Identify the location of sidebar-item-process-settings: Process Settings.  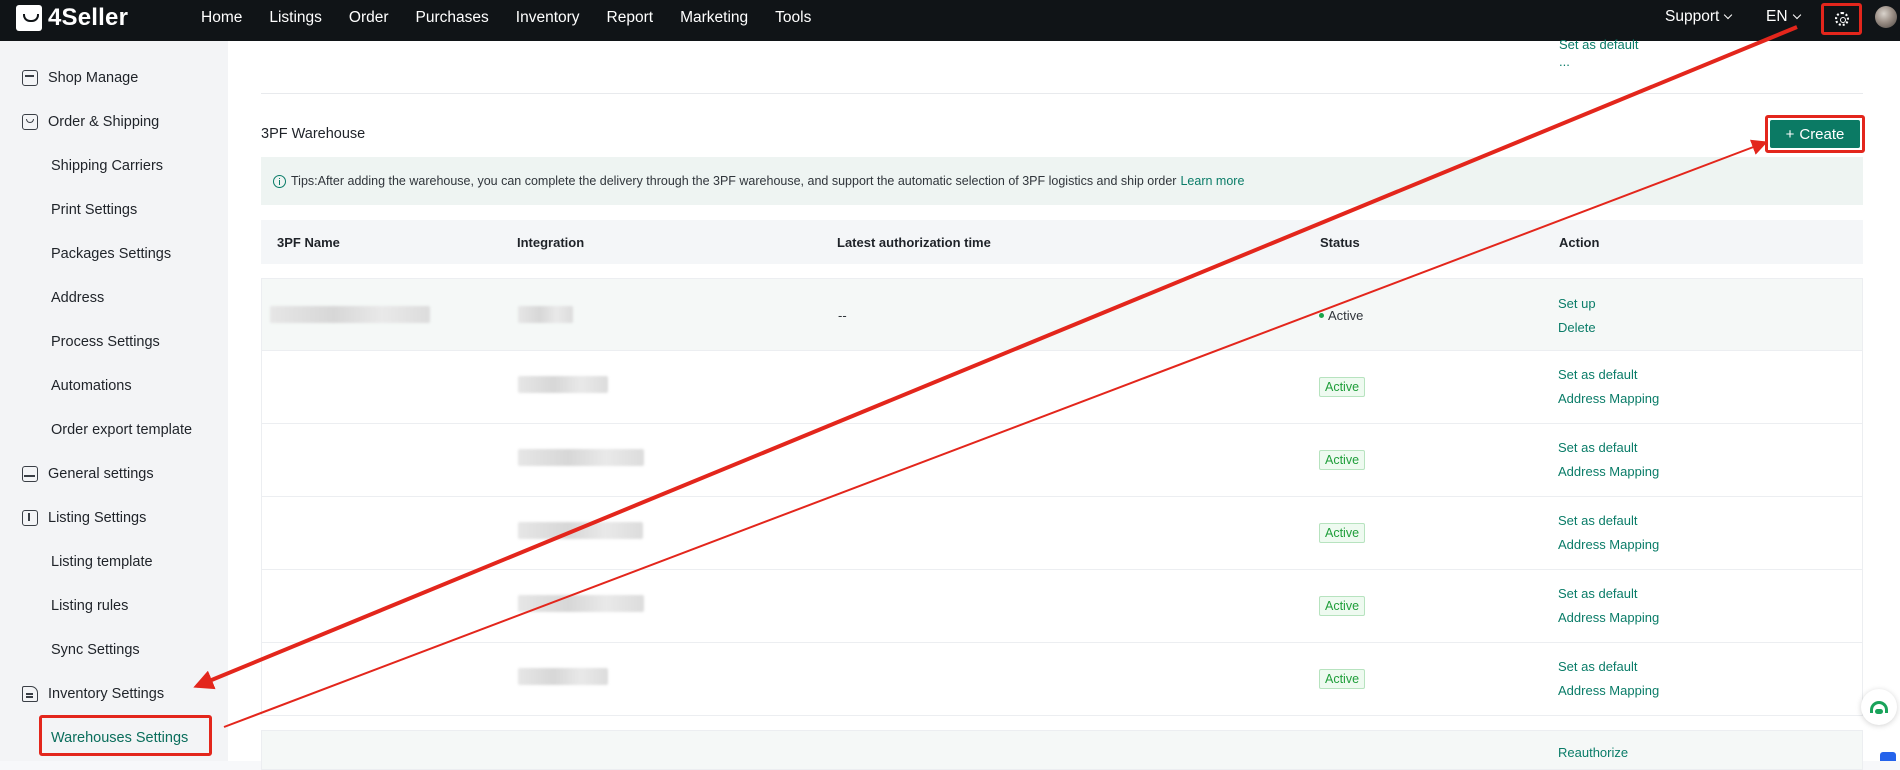
(105, 342).